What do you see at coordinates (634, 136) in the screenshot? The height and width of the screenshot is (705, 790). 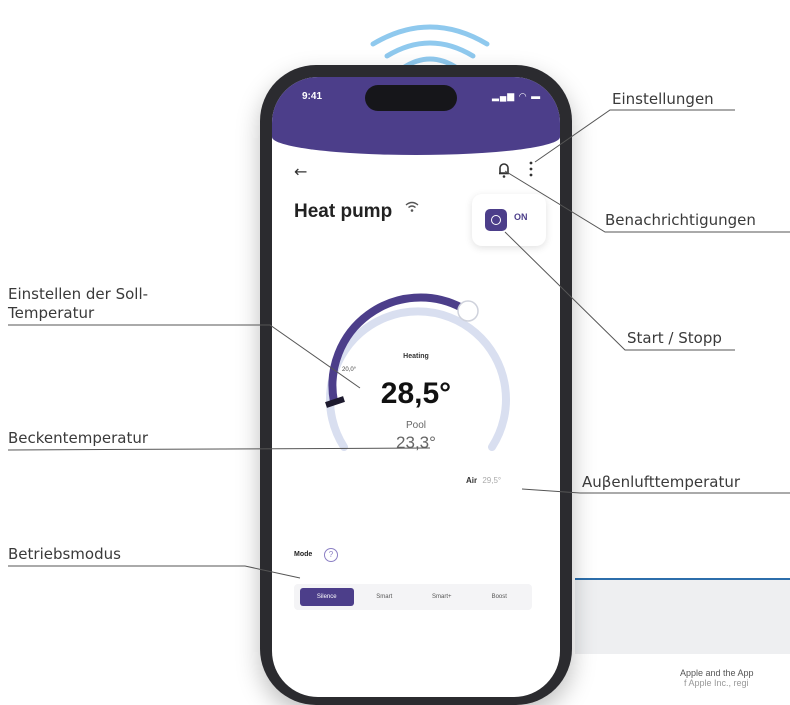 I see `leader-settings` at bounding box center [634, 136].